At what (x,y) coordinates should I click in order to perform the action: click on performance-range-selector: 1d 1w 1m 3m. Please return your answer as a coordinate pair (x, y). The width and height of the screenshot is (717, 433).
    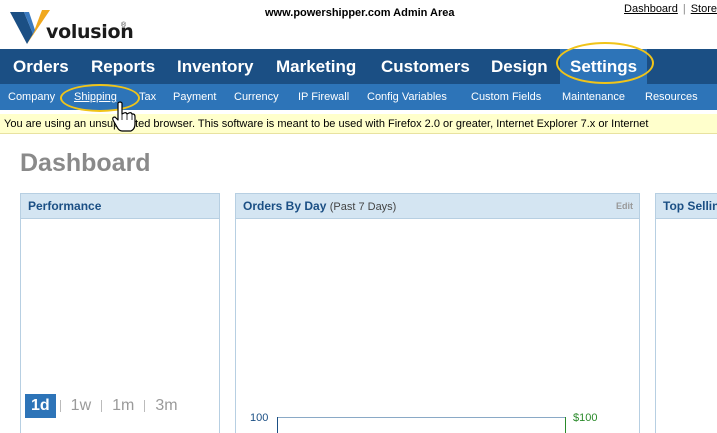
    Looking at the image, I should click on (104, 406).